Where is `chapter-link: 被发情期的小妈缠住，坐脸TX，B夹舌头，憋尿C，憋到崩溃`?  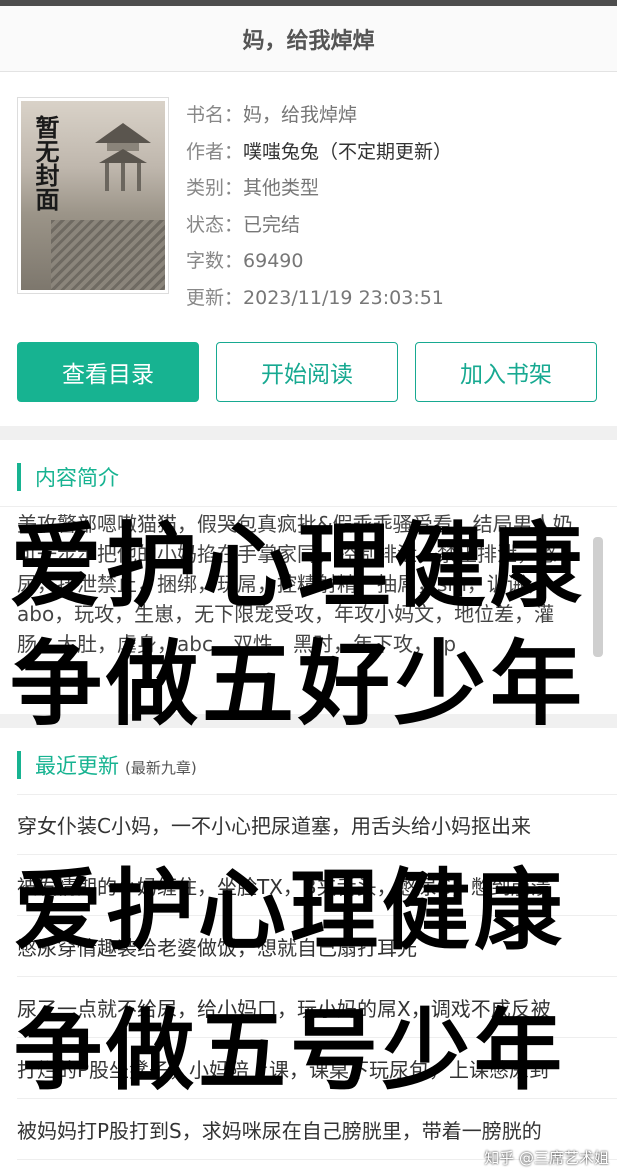 chapter-link: 被发情期的小妈缠住，坐脸TX，B夹舌头，憋尿C，憋到崩溃 is located at coordinates (317, 885).